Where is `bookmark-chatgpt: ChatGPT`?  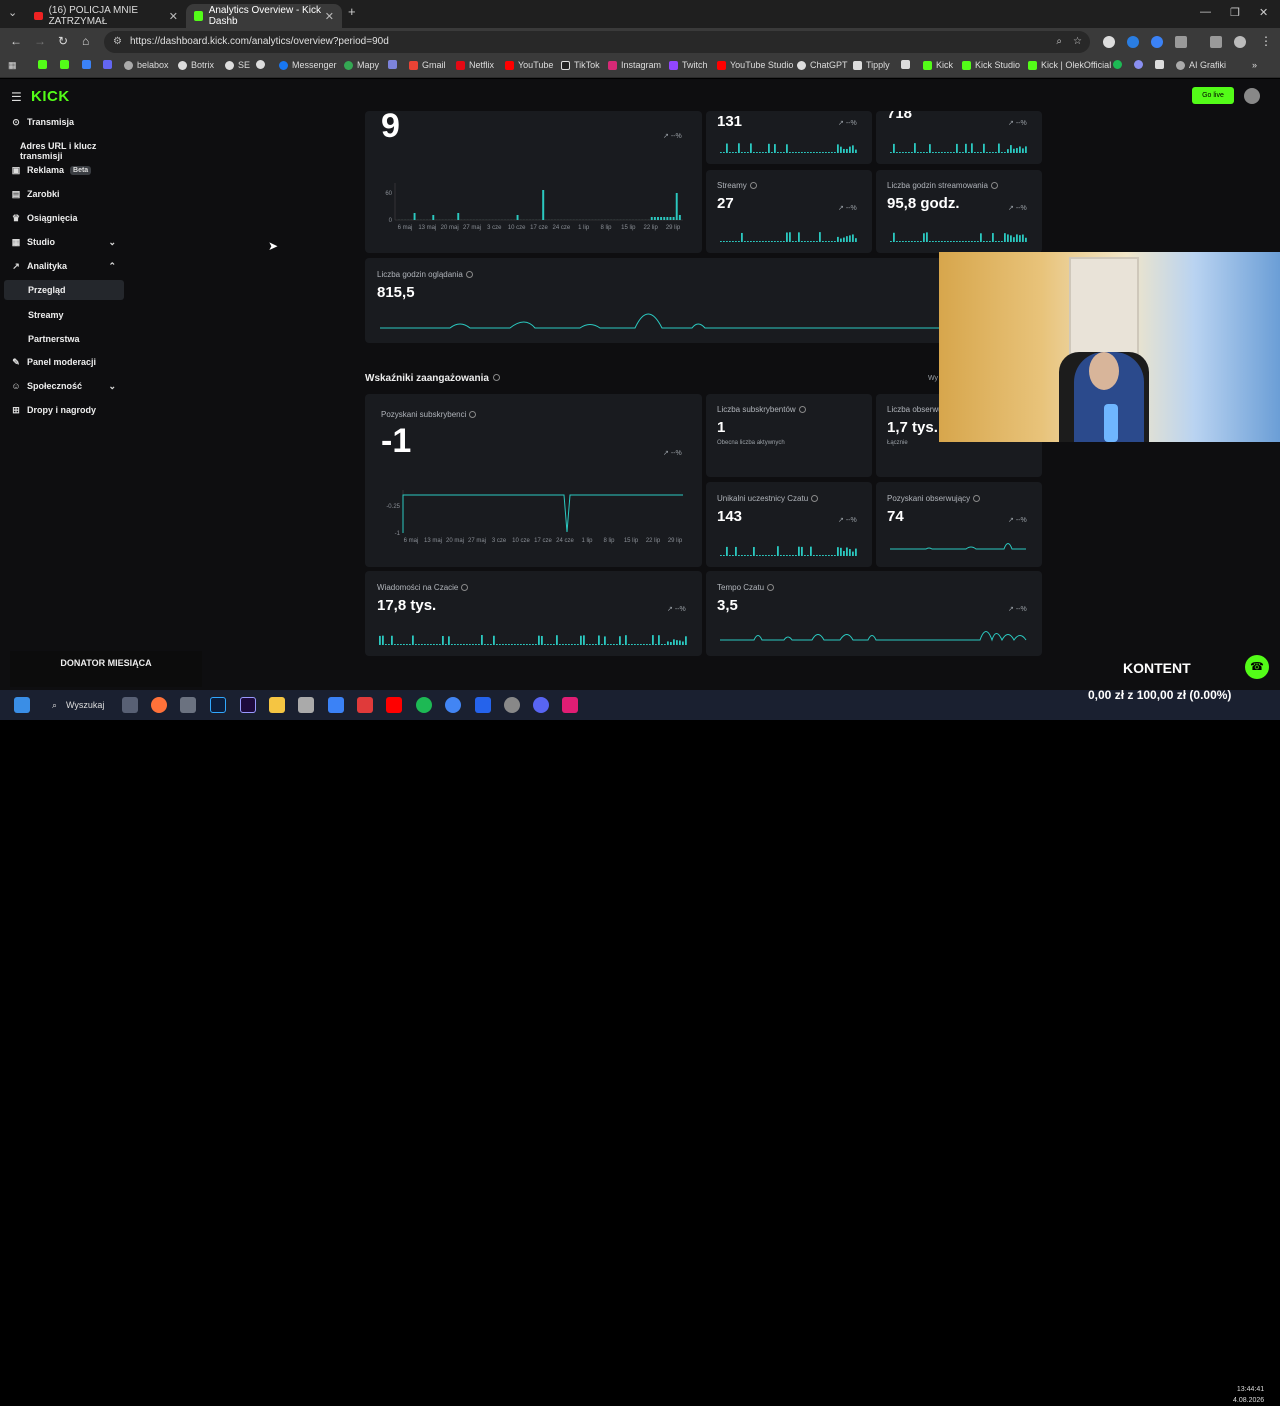
bookmark-chatgpt: ChatGPT is located at coordinates (822, 65).